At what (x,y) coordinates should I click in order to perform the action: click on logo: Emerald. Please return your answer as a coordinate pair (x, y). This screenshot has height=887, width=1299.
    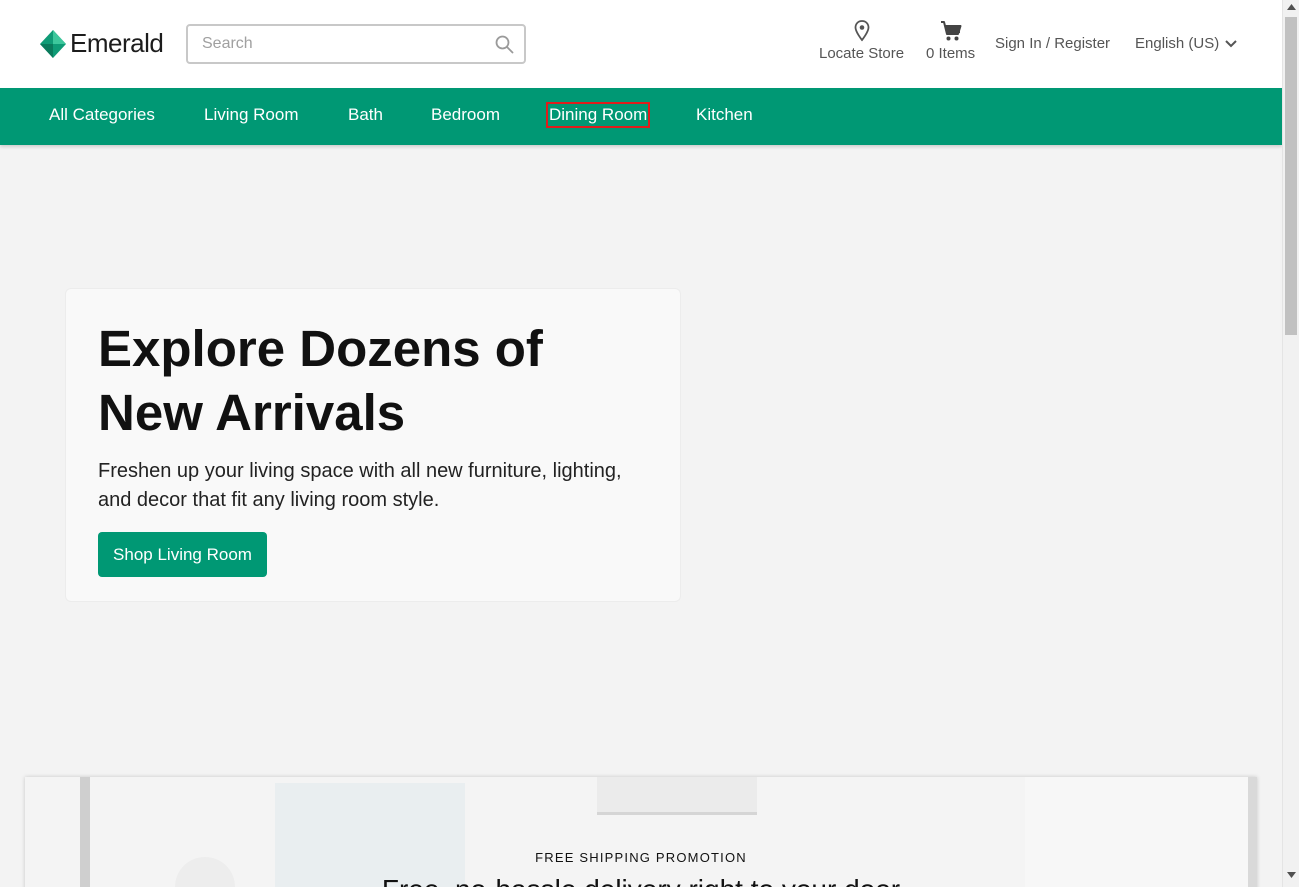
    Looking at the image, I should click on (102, 43).